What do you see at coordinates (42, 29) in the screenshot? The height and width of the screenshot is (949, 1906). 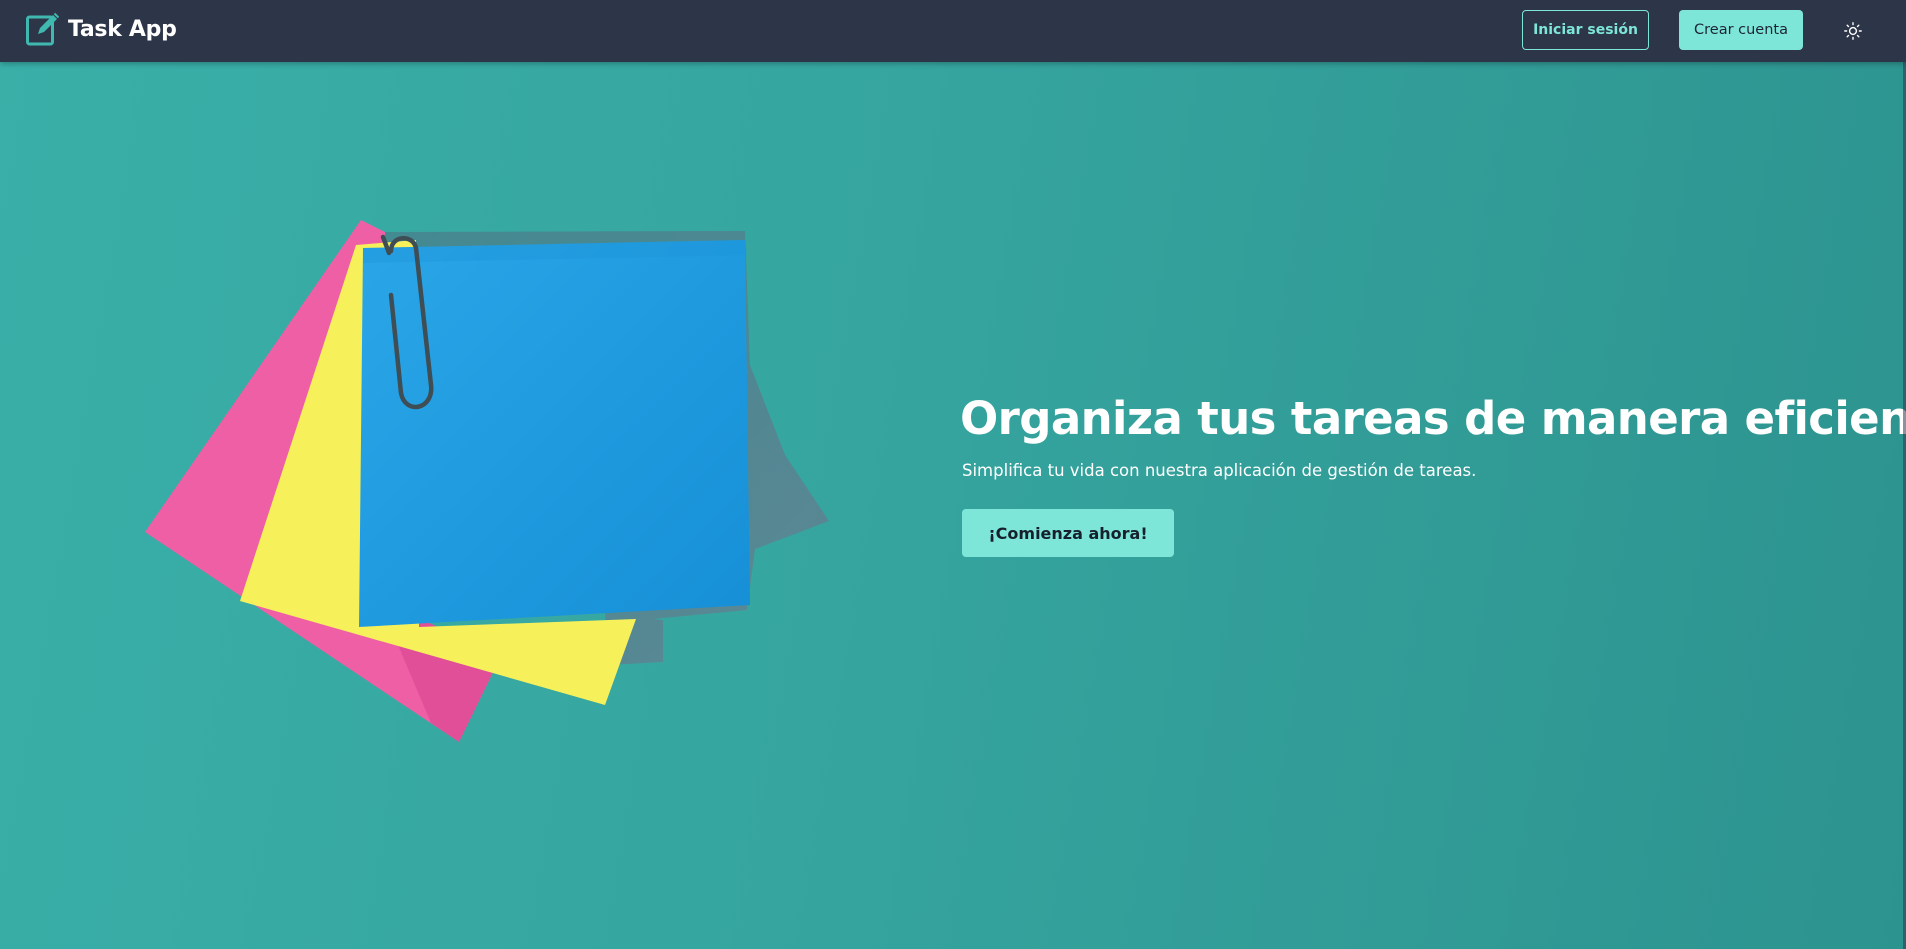 I see `edit-note-icon` at bounding box center [42, 29].